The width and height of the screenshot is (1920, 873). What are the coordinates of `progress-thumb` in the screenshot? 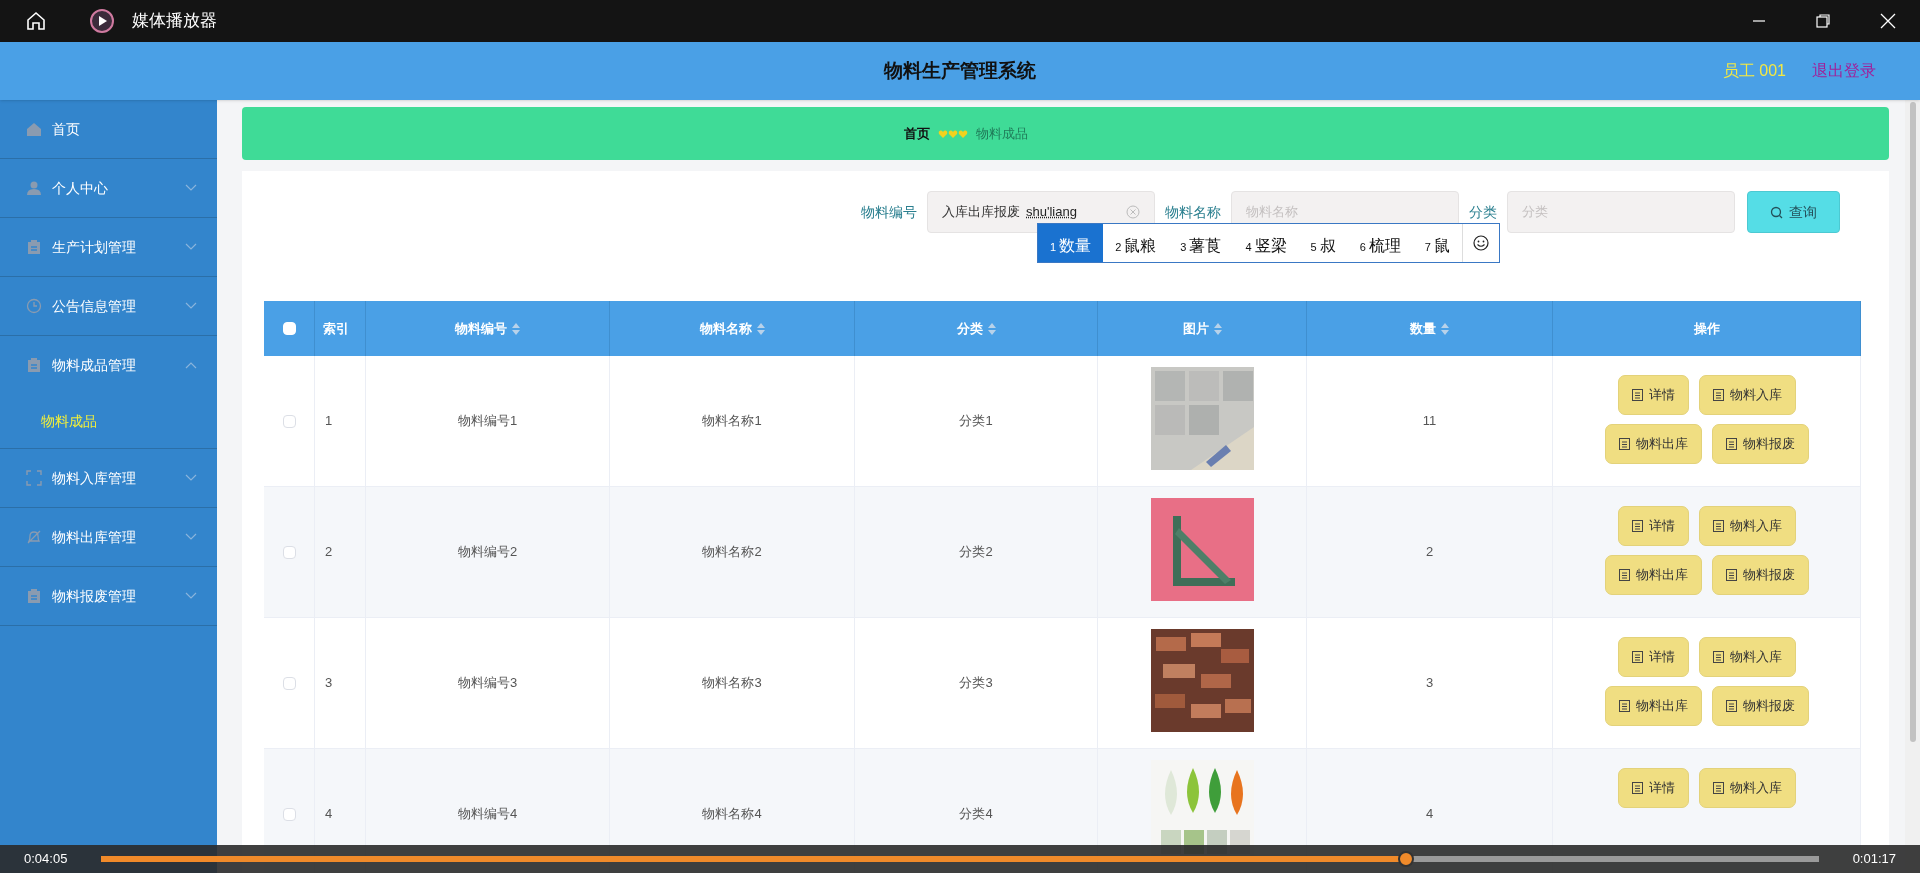 It's located at (1406, 859).